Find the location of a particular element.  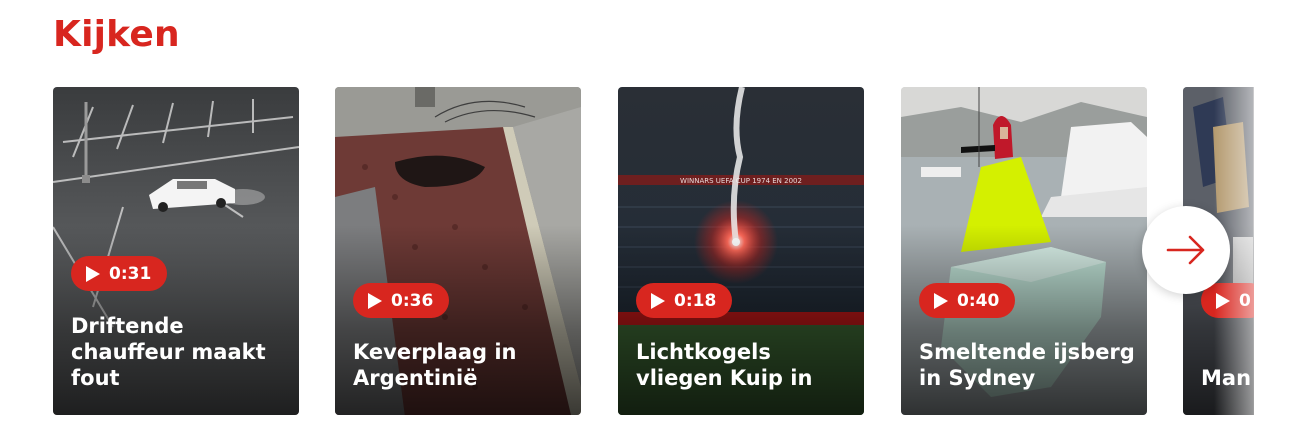

duration-text: 0:36 is located at coordinates (412, 300).